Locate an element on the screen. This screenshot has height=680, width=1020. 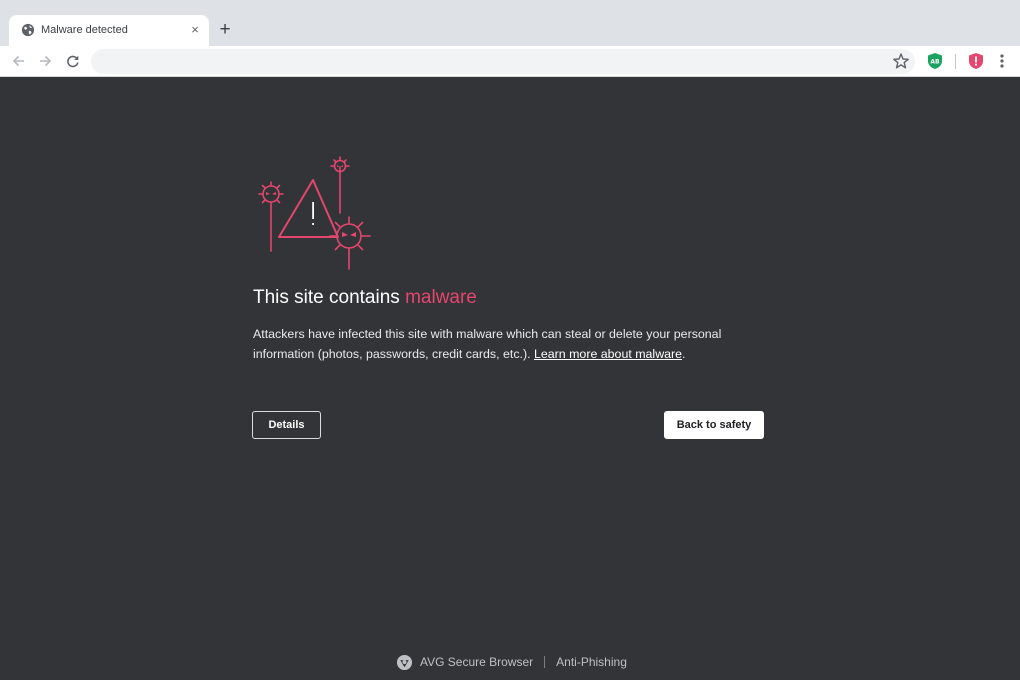
tab-close-icon: × is located at coordinates (195, 30).